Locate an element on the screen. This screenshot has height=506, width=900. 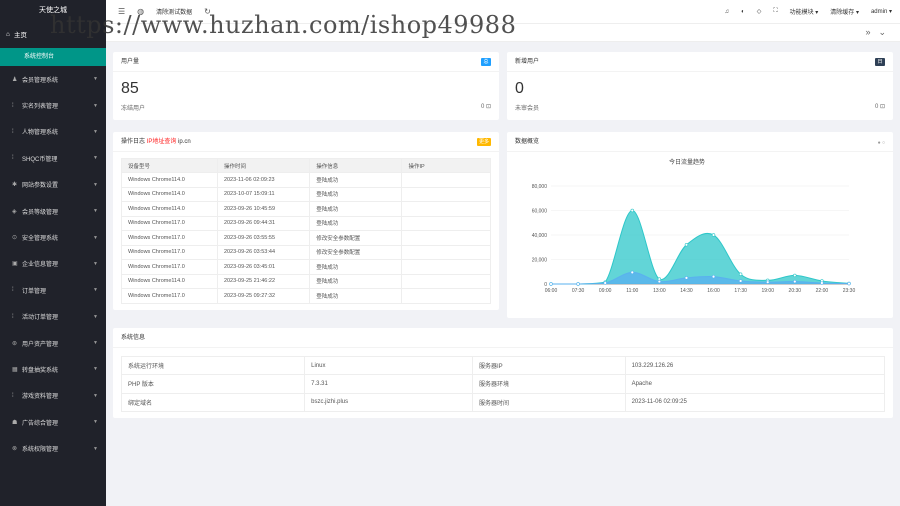
sidebar-item-console: 系统控制台 is located at coordinates (53, 57).